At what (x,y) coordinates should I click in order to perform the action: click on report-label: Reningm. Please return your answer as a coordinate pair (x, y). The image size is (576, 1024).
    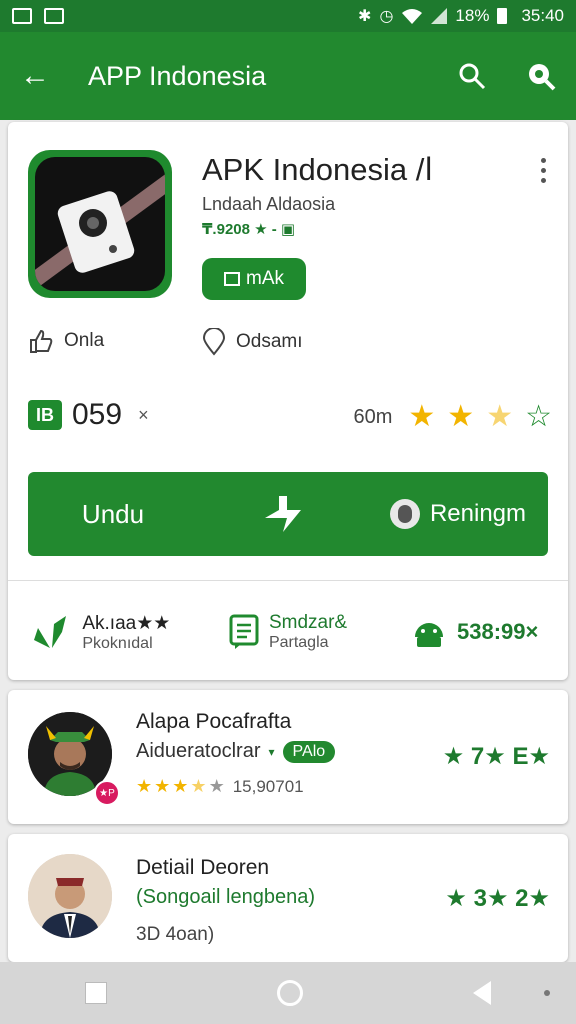
    Looking at the image, I should click on (478, 513).